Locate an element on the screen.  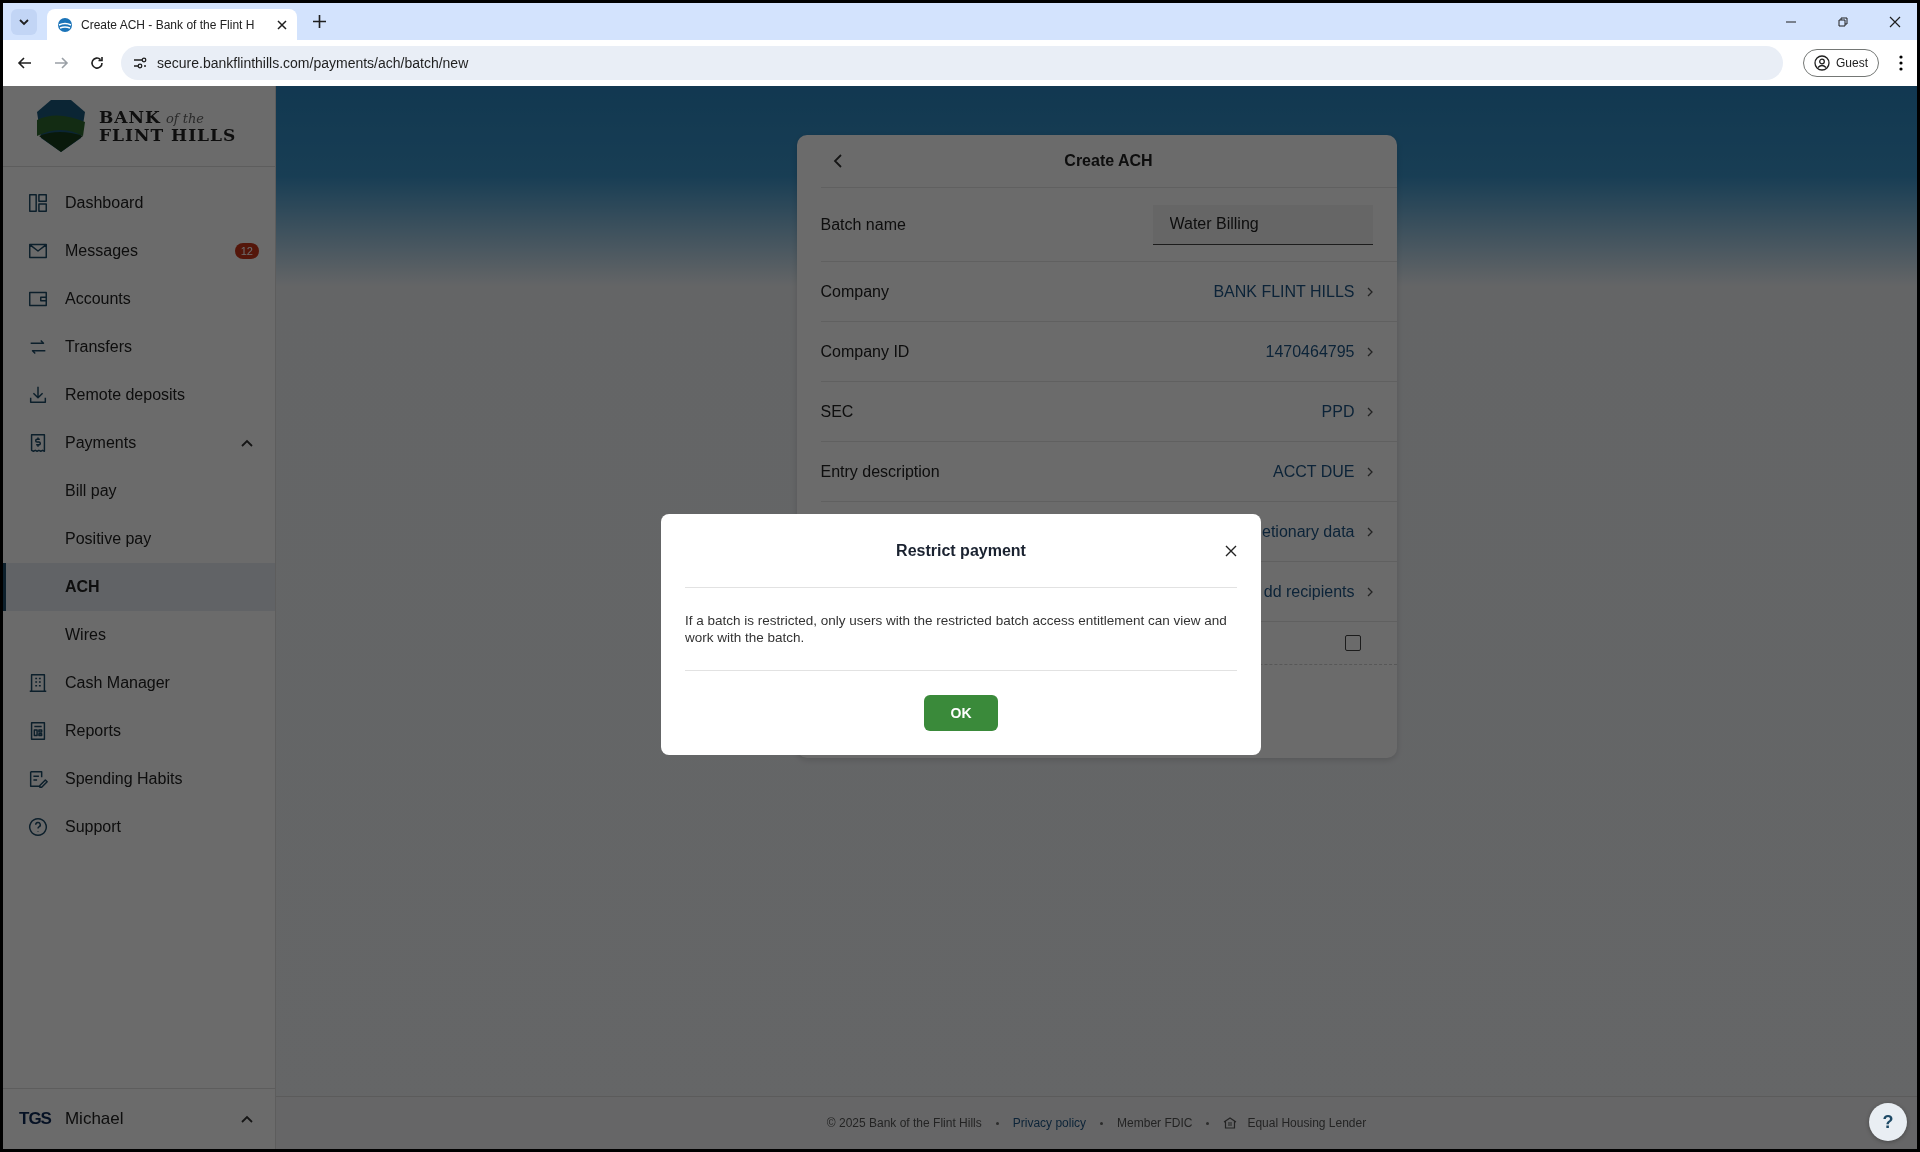
menu-icon is located at coordinates (1901, 63).